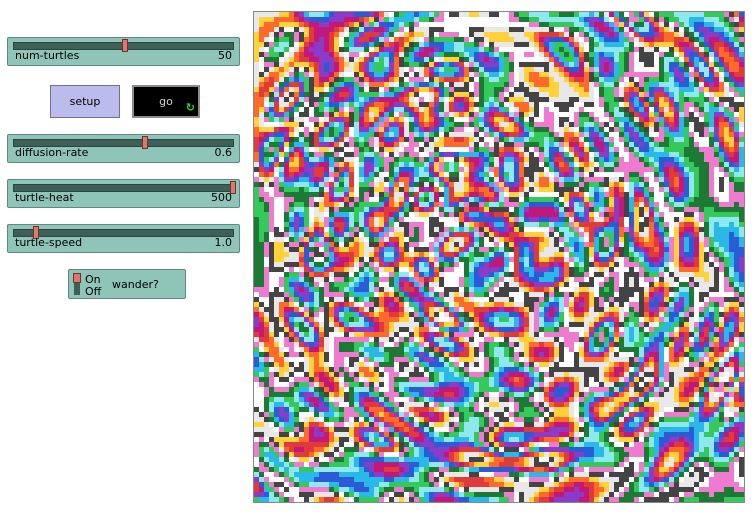 This screenshot has height=514, width=755. I want to click on setup-button-label: setup, so click(85, 101).